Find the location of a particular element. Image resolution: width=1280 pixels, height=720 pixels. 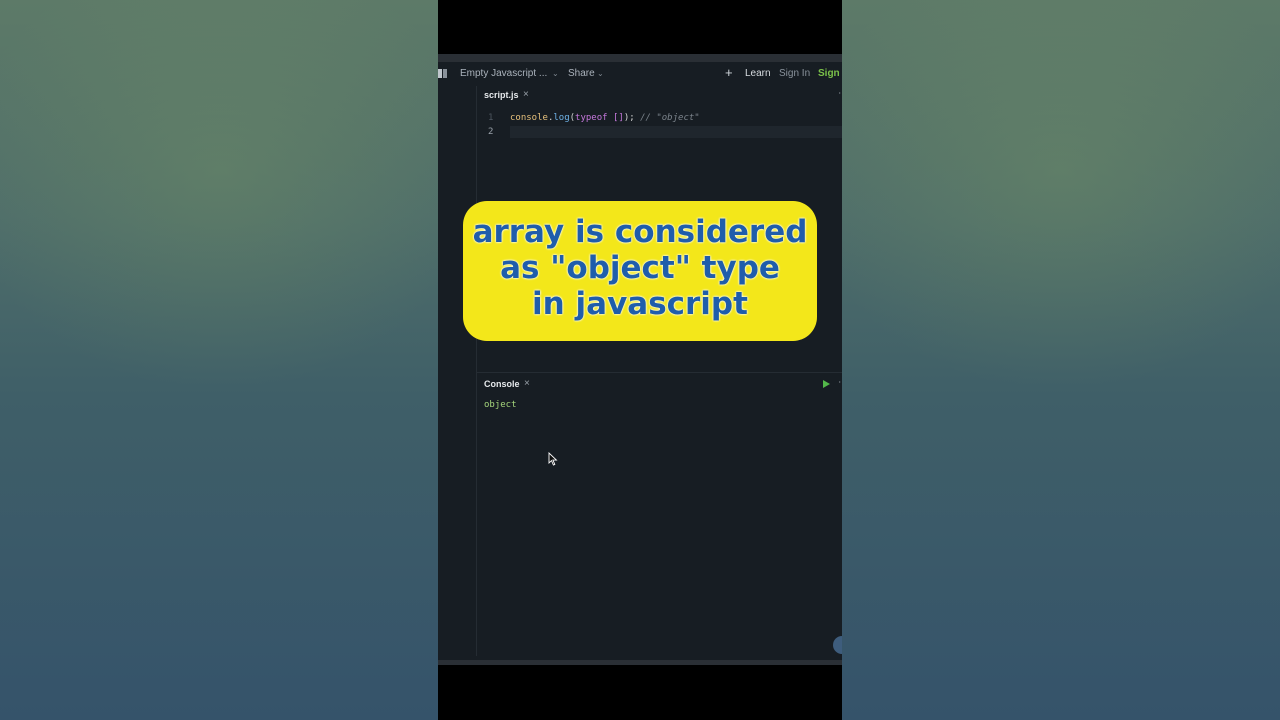

mouse-cursor-icon is located at coordinates (553, 459).